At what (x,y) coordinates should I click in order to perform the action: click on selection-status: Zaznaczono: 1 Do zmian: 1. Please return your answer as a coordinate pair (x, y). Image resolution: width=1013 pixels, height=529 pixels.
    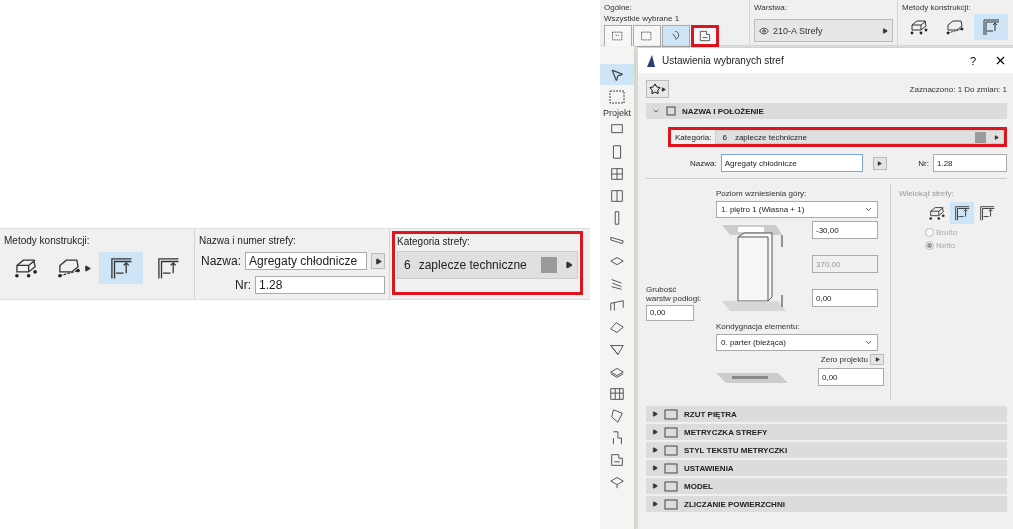
    Looking at the image, I should click on (958, 89).